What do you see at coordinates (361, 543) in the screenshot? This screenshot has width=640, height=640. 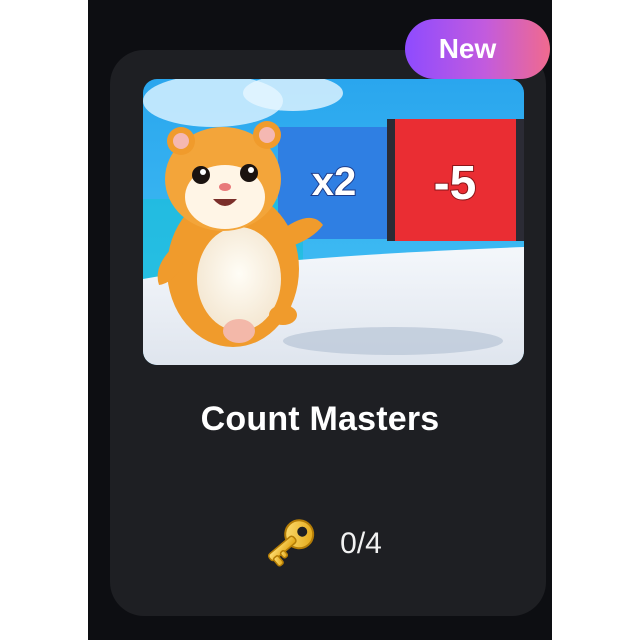 I see `key-count: 0/4` at bounding box center [361, 543].